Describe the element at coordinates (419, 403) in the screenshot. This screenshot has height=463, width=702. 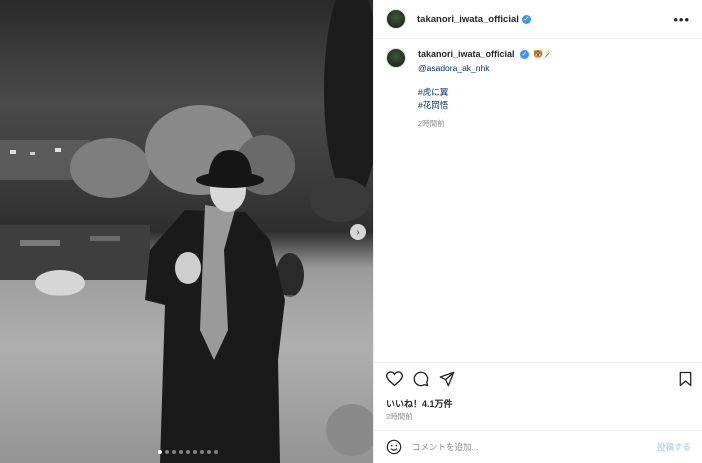
I see `likes-count: いいね！4.1万件` at that location.